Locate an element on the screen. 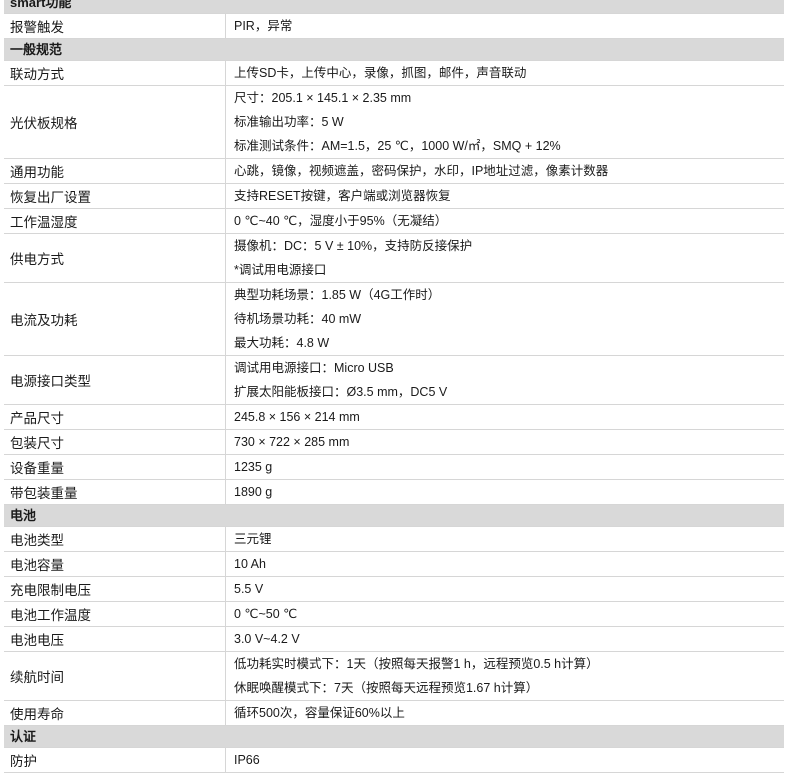  section-header: smart功能 is located at coordinates (394, 7).